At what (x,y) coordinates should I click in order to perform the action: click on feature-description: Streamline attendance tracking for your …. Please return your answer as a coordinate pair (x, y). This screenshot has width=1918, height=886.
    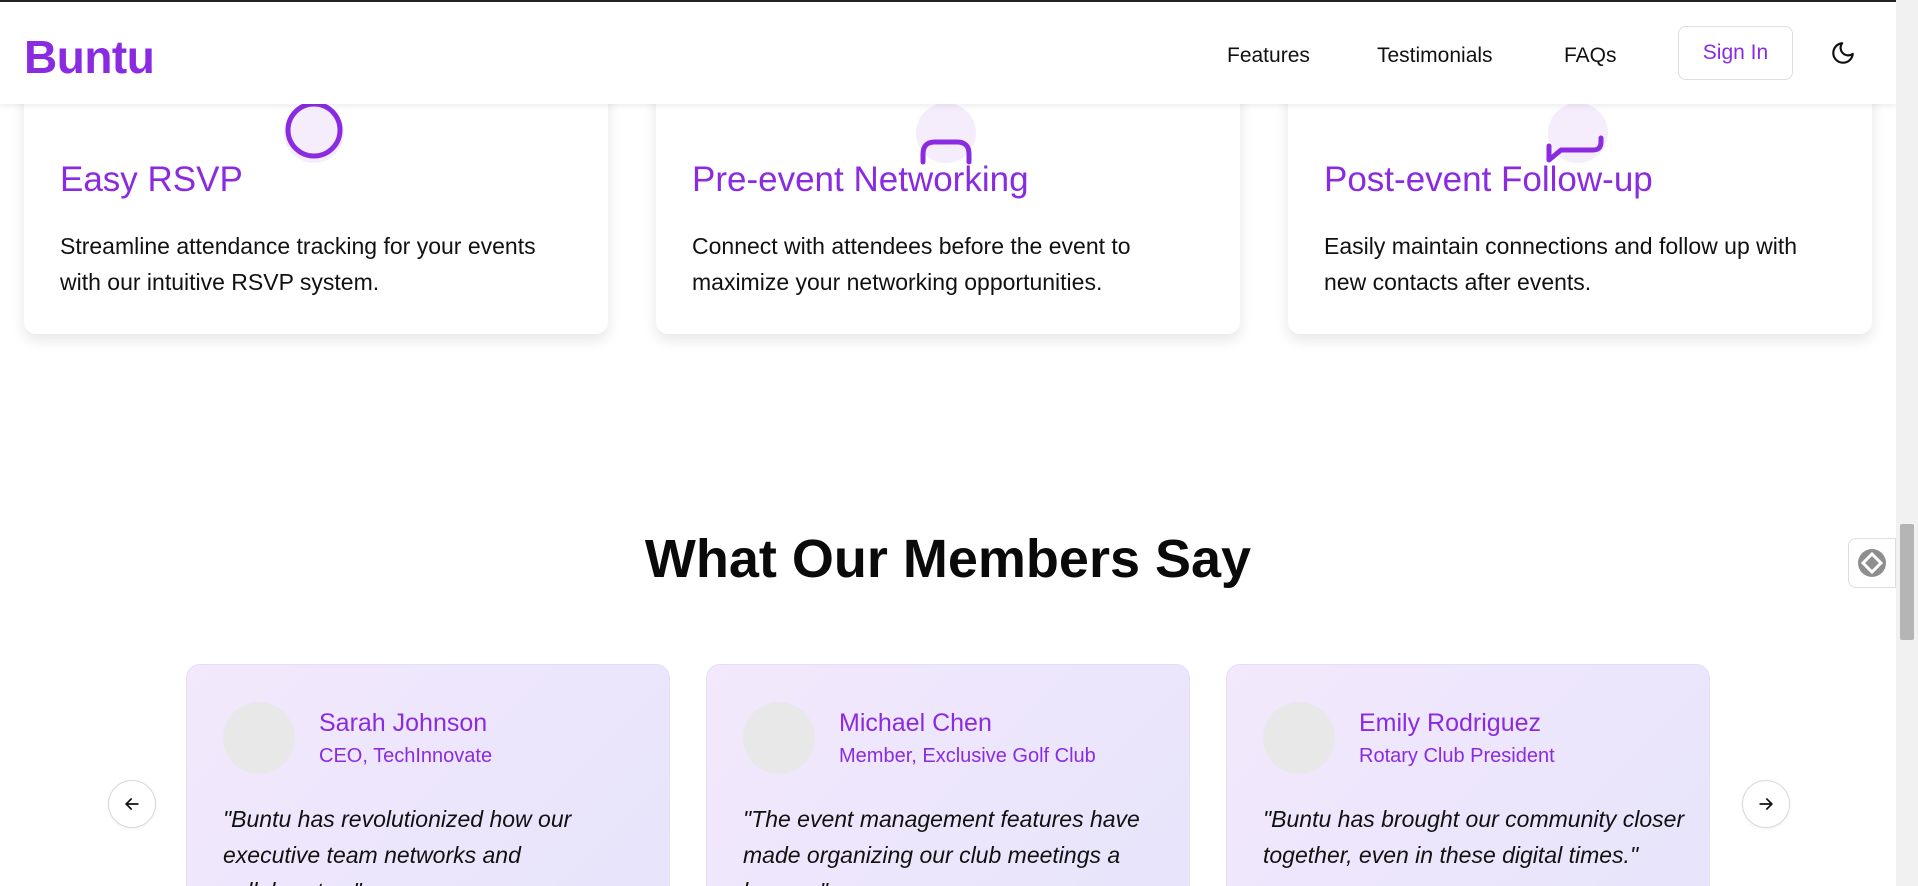
    Looking at the image, I should click on (298, 264).